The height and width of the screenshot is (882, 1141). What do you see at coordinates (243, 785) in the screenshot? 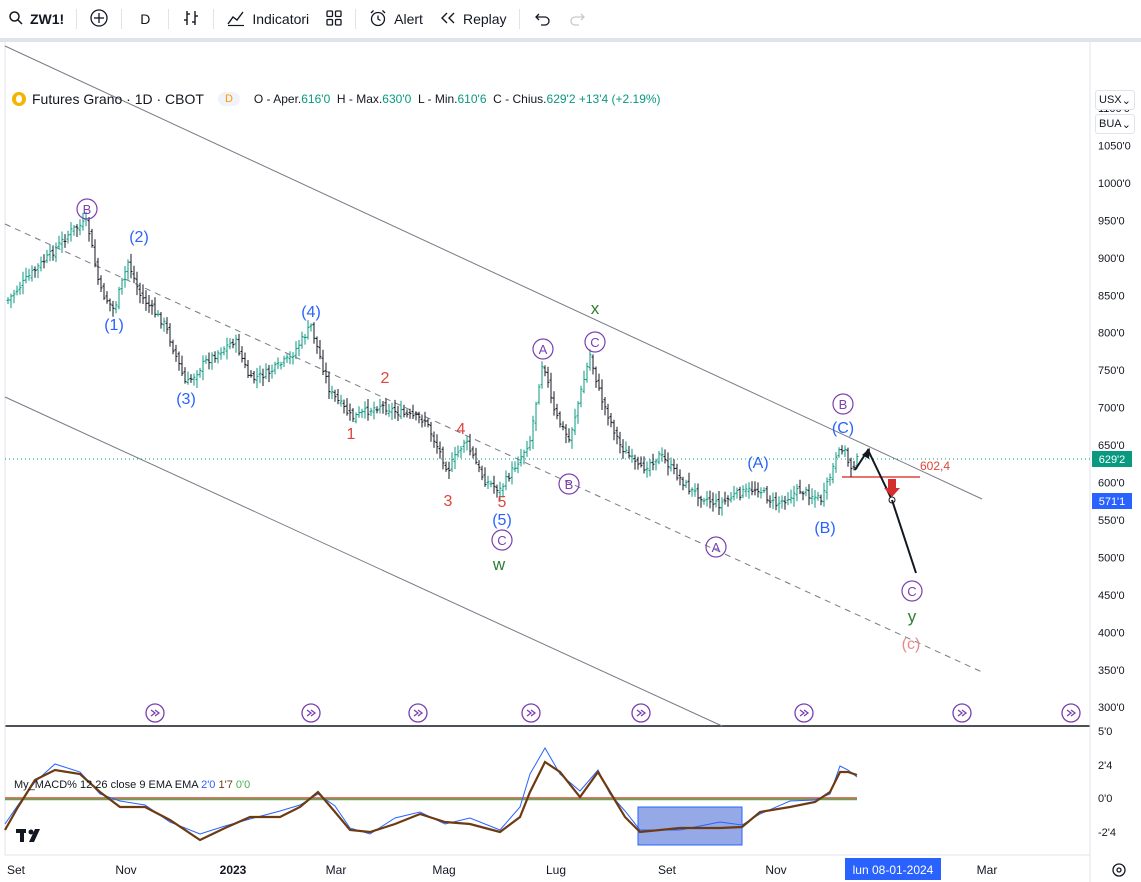
I see `histogram-value: 0'0` at bounding box center [243, 785].